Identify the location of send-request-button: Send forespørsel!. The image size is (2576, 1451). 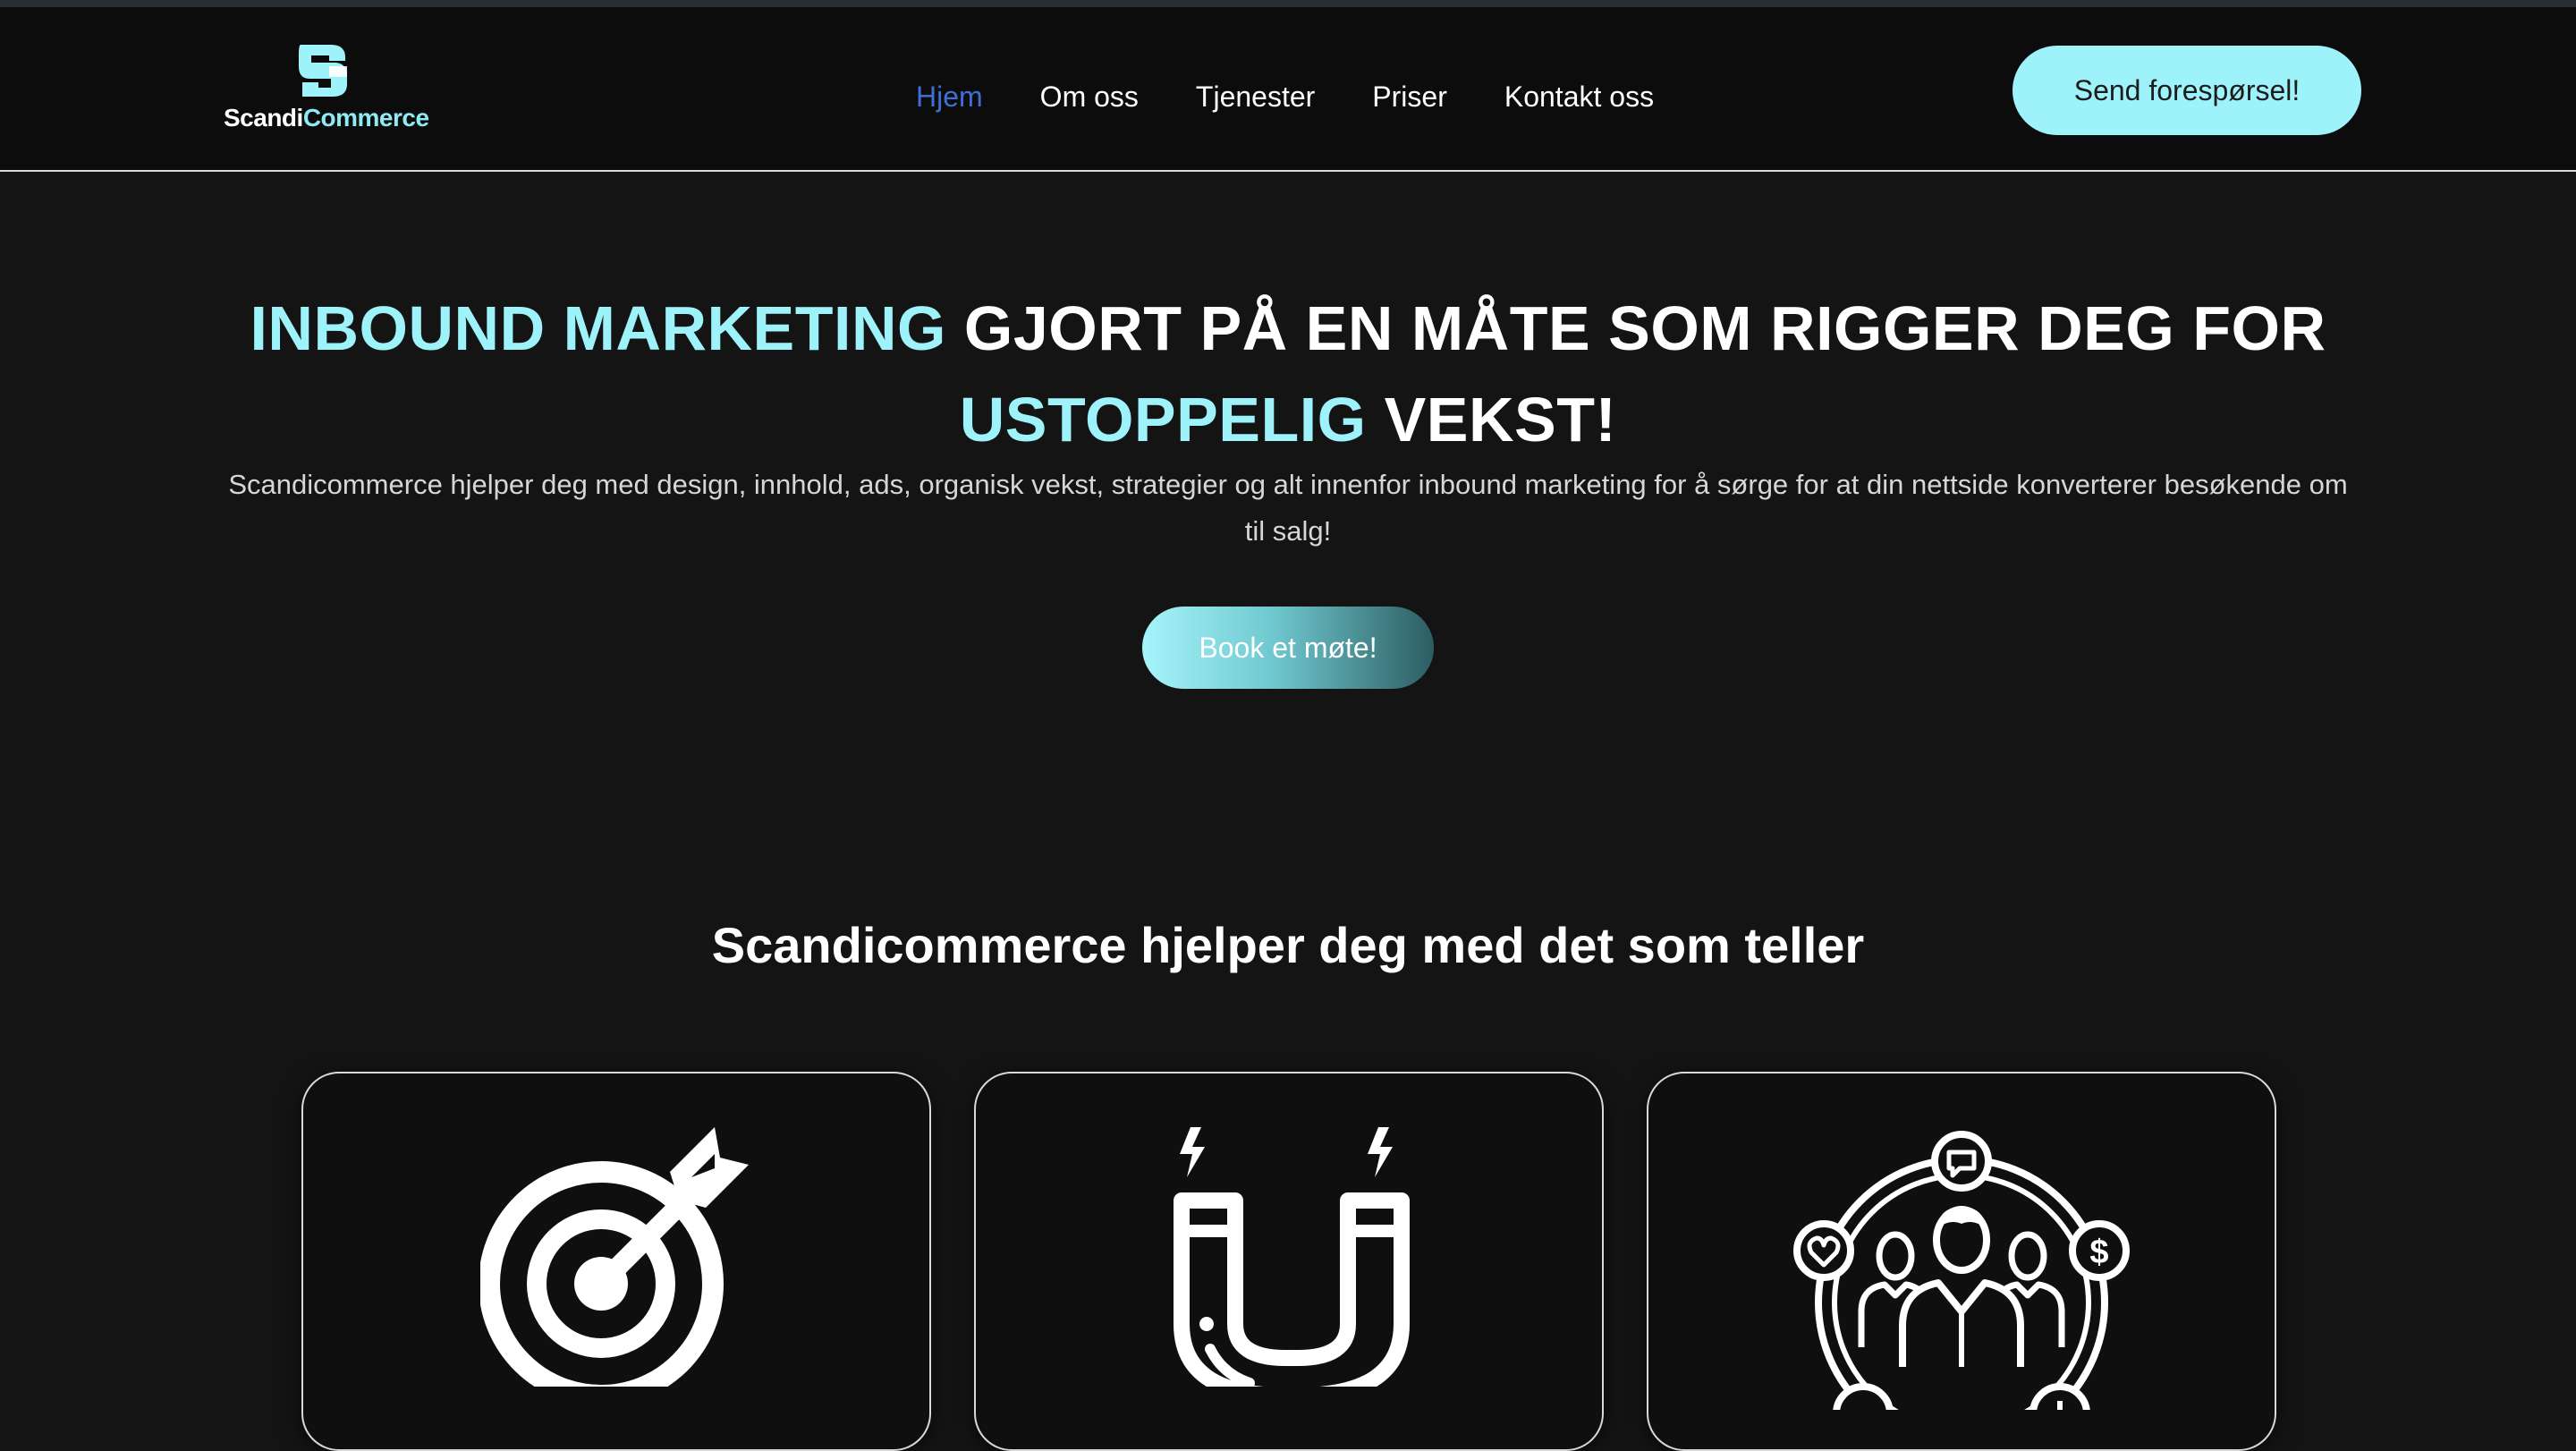
(2186, 90).